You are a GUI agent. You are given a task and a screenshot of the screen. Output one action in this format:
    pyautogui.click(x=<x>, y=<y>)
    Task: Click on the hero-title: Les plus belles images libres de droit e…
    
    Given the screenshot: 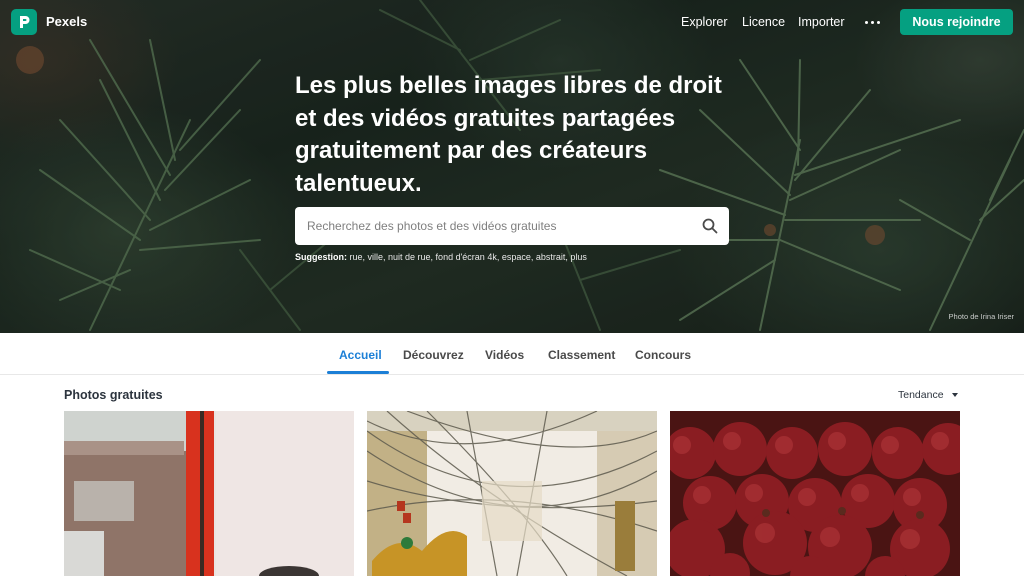 What is the action you would take?
    pyautogui.click(x=508, y=134)
    